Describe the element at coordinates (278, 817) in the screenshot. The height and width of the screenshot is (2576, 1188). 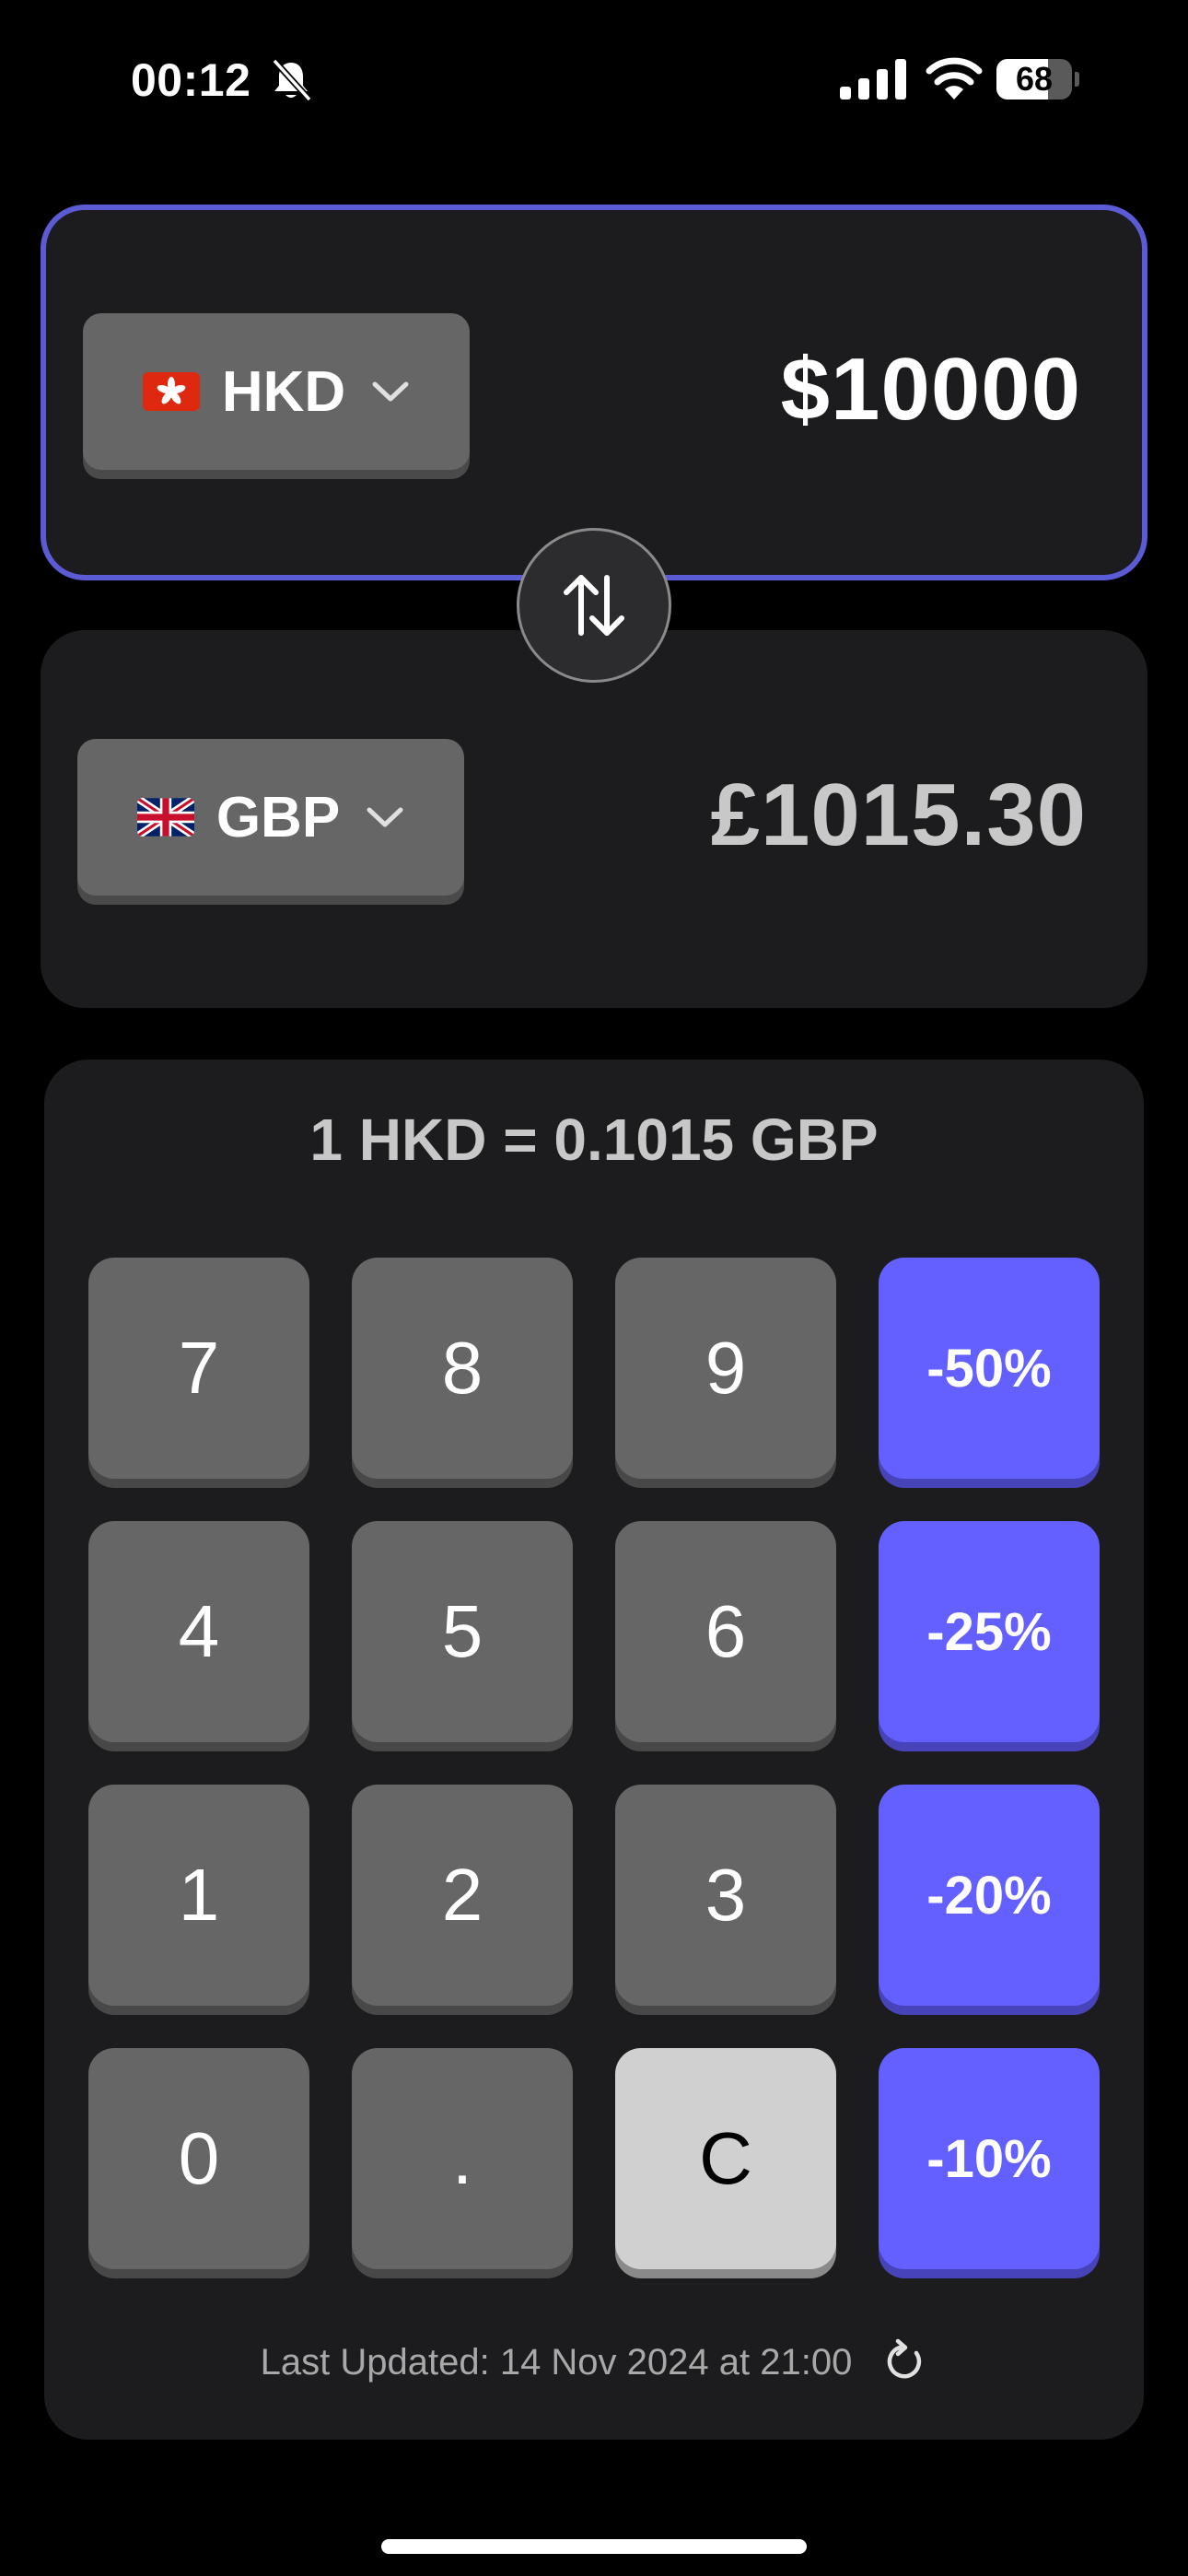
I see `to-currency-code: GBP` at that location.